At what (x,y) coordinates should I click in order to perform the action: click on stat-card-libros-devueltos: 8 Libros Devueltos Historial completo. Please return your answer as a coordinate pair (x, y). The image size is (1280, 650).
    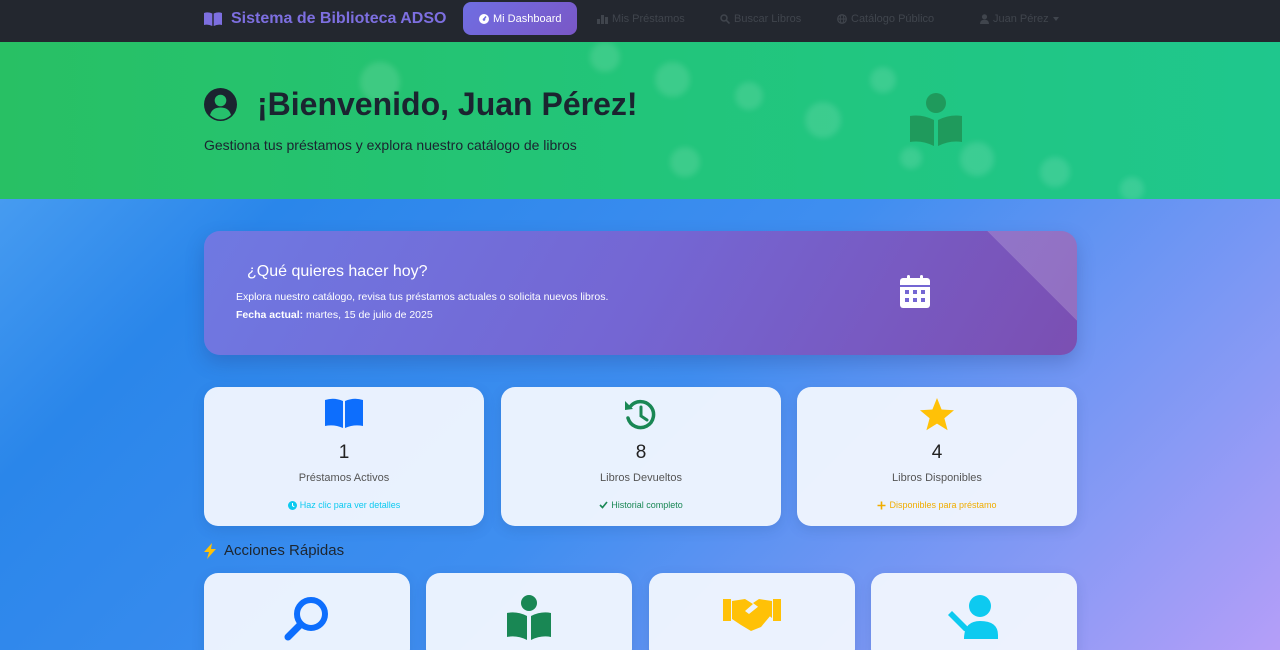
    Looking at the image, I should click on (641, 456).